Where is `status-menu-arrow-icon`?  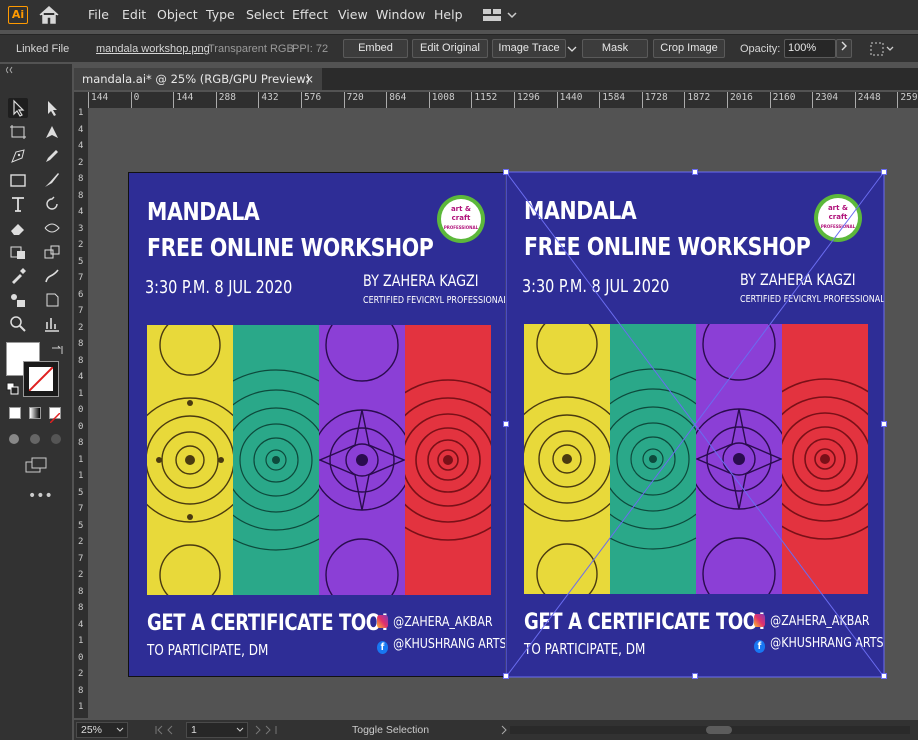 status-menu-arrow-icon is located at coordinates (504, 730).